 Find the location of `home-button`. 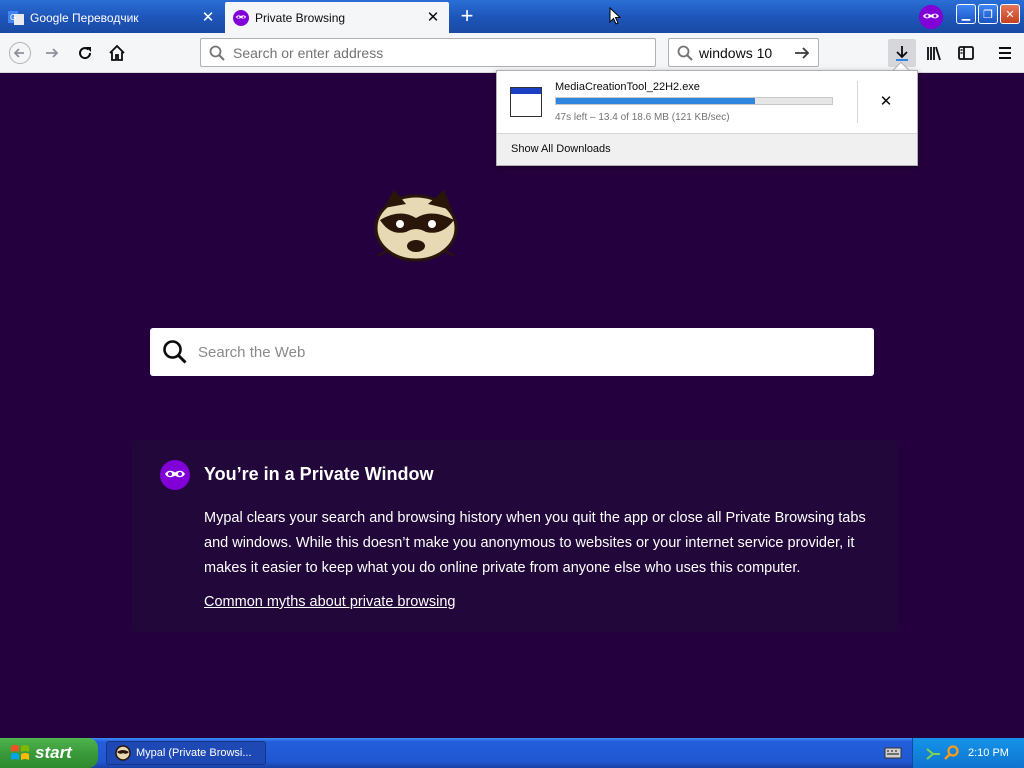

home-button is located at coordinates (117, 53).